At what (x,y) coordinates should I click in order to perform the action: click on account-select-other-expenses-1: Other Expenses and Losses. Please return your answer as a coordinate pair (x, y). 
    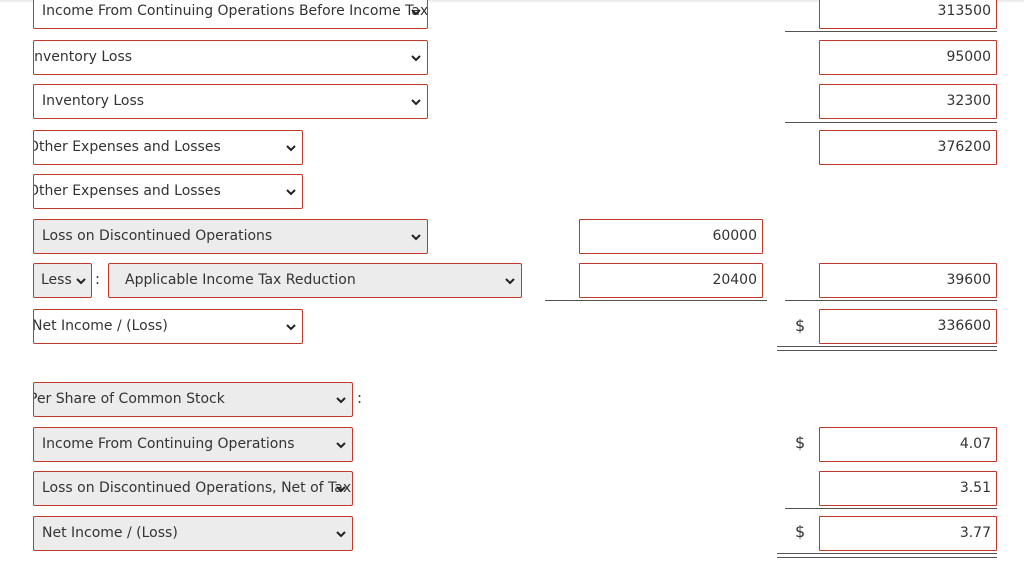
    Looking at the image, I should click on (168, 147).